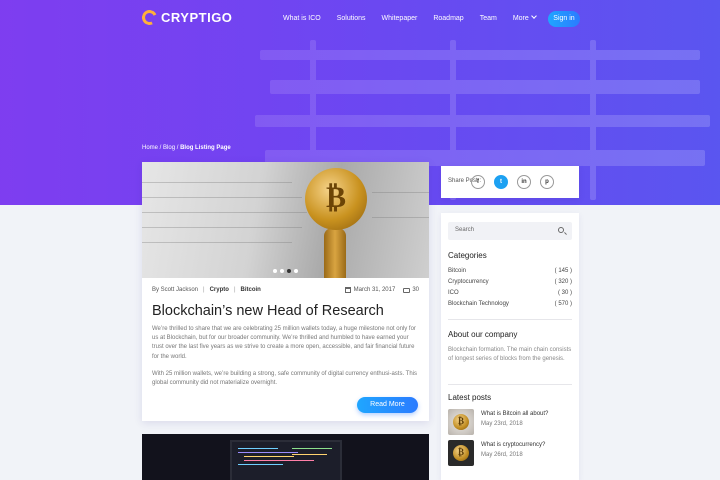 This screenshot has height=480, width=720. I want to click on search-icon, so click(561, 230).